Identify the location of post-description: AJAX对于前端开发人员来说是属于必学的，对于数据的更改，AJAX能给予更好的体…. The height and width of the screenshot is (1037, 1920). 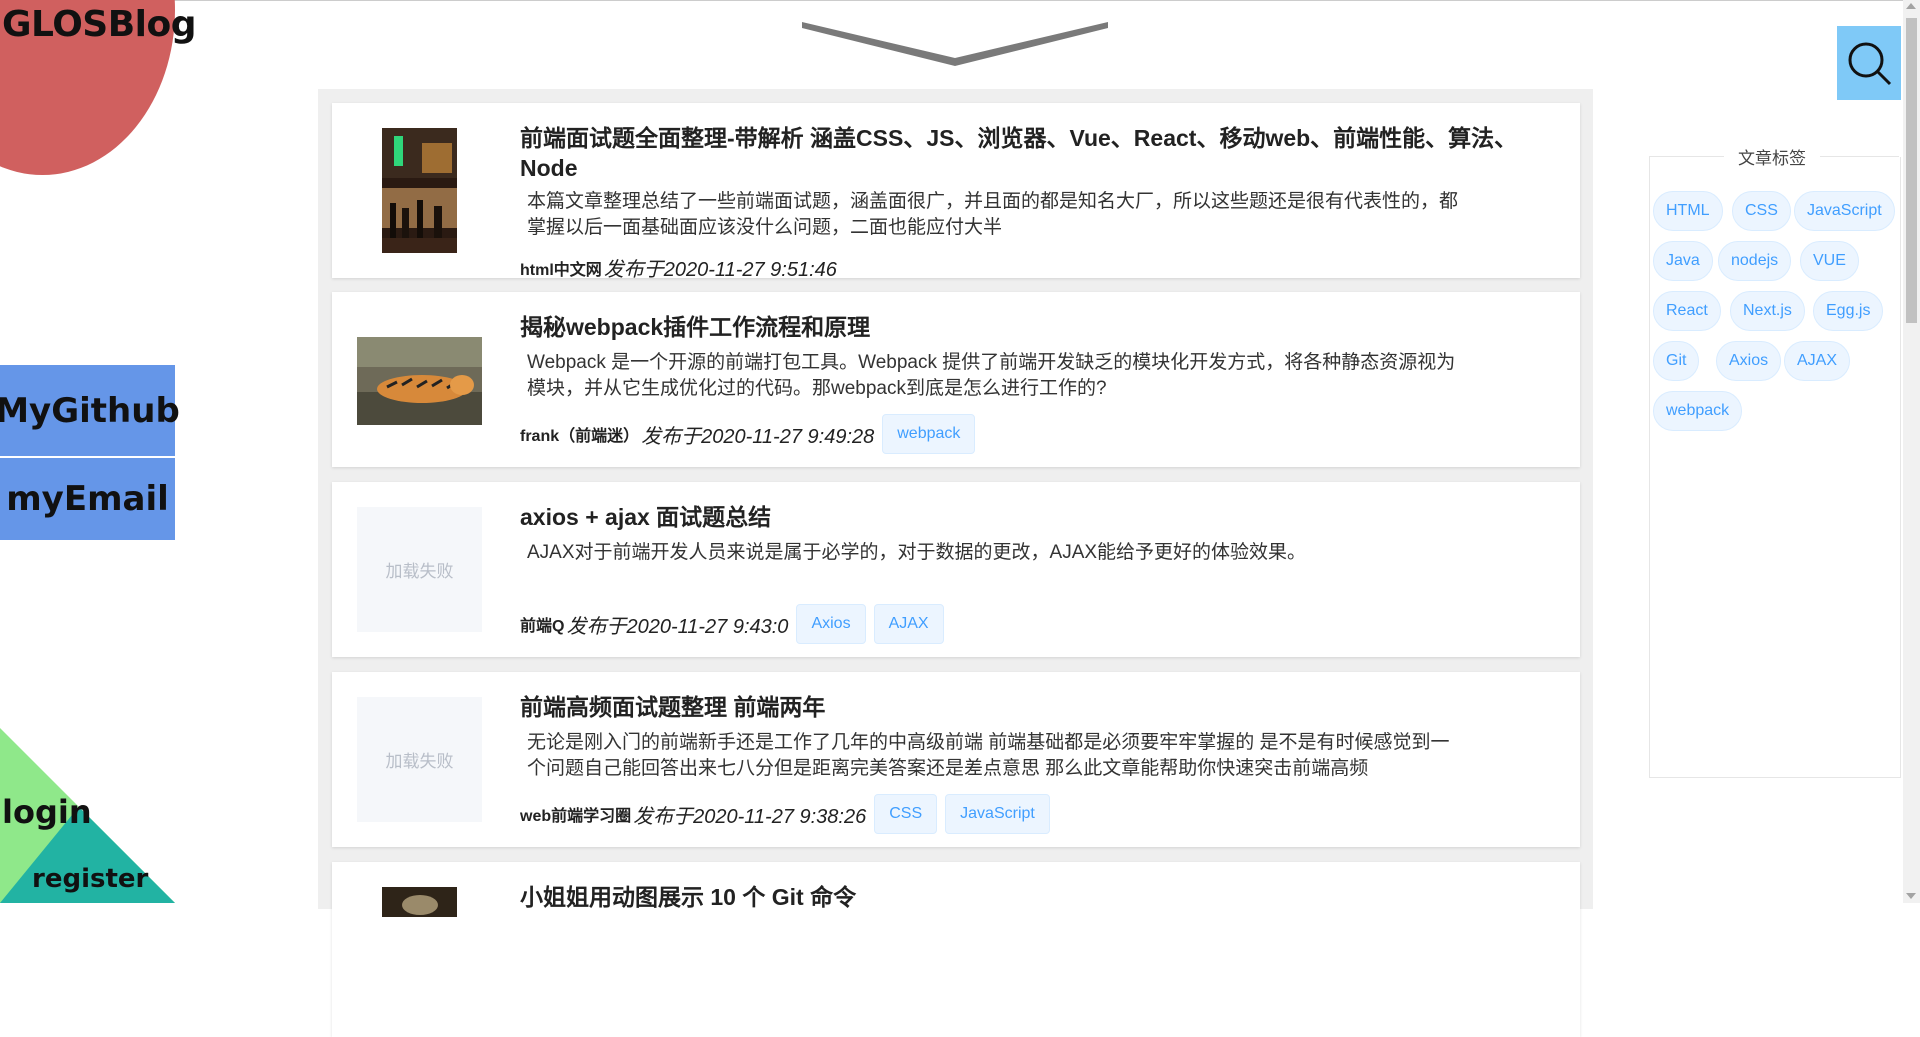
(917, 552).